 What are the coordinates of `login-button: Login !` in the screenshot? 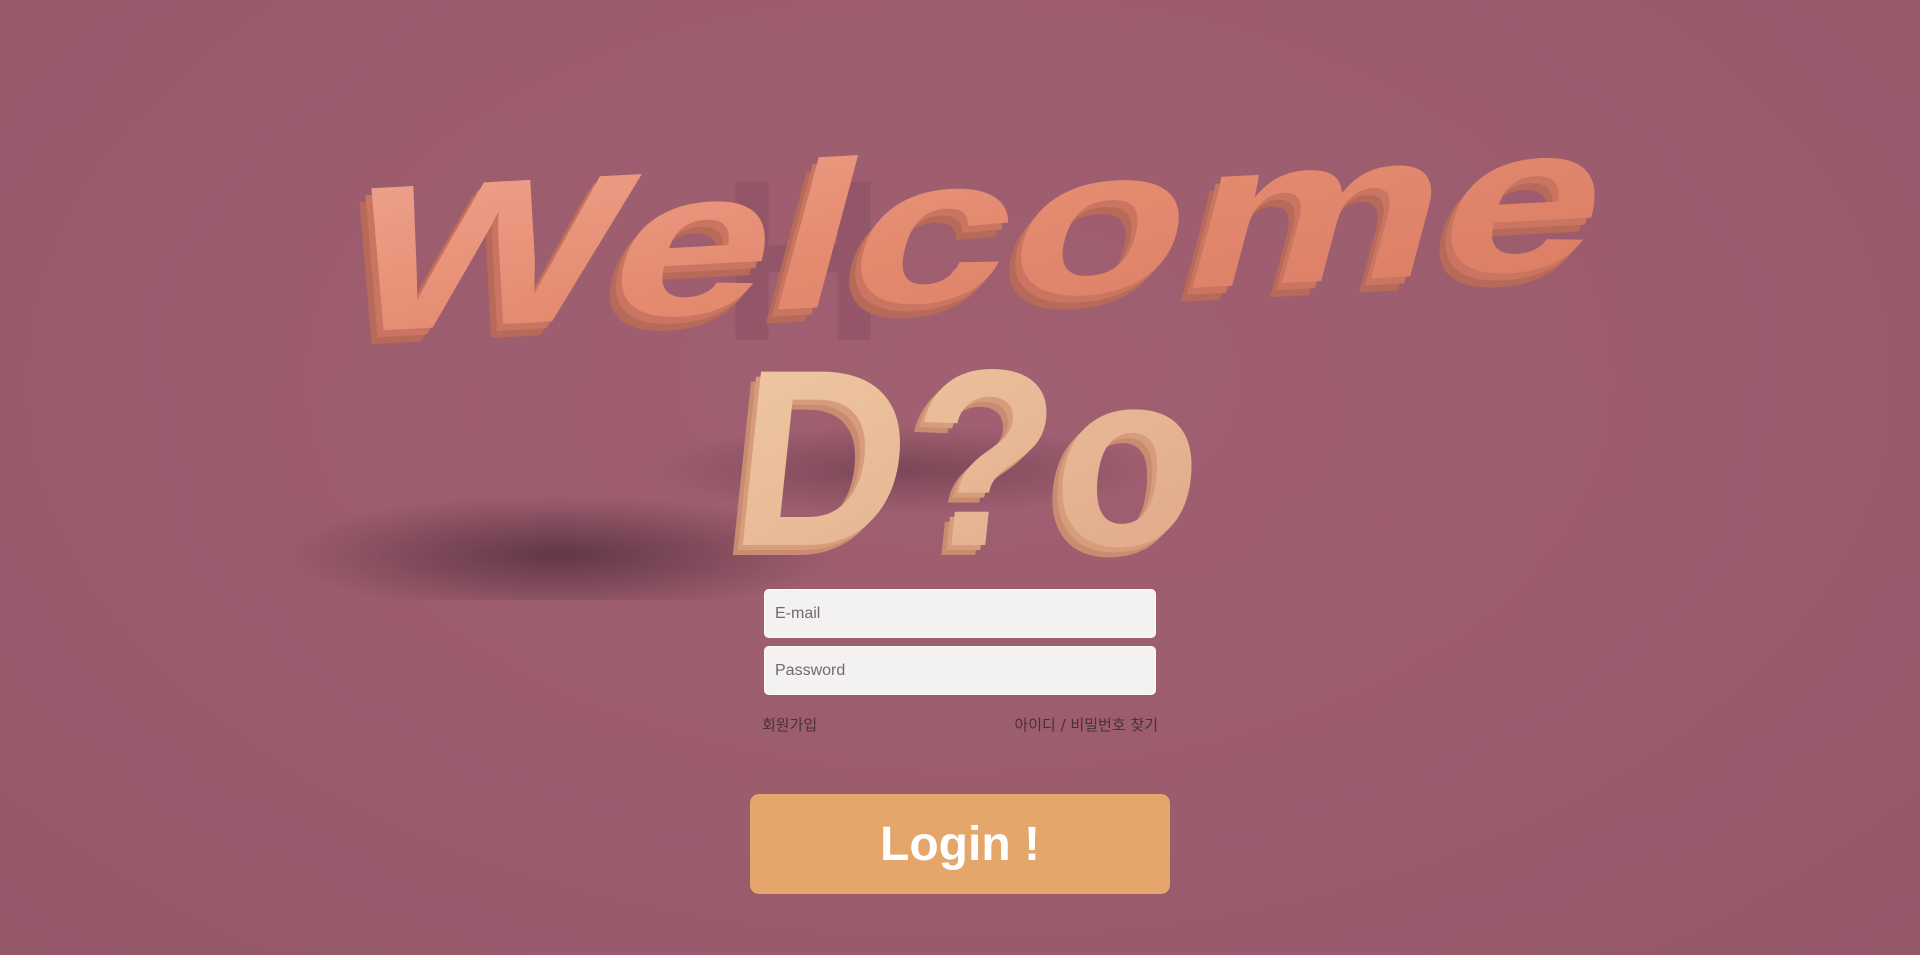 It's located at (960, 844).